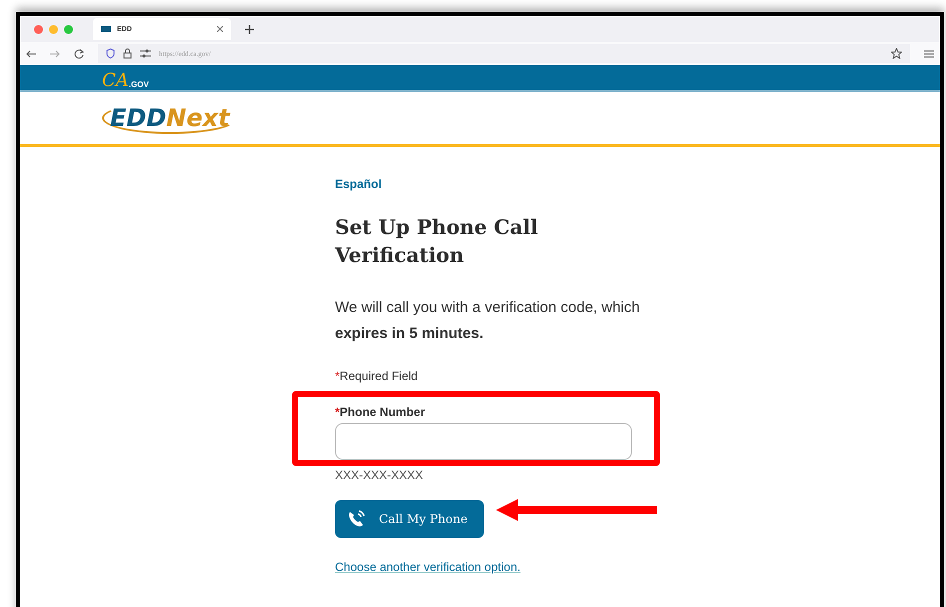 The height and width of the screenshot is (607, 946). What do you see at coordinates (125, 77) in the screenshot?
I see `ca-gov-logo: CA.GOV` at bounding box center [125, 77].